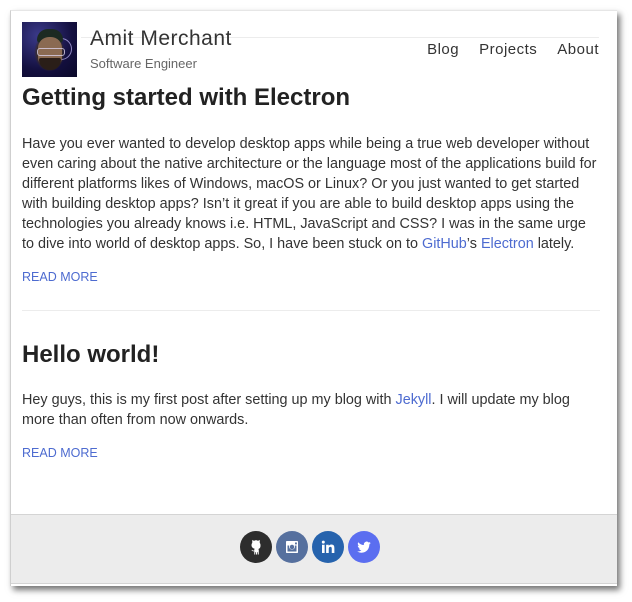 This screenshot has width=632, height=602. I want to click on post-title: Getting started with Electron, so click(311, 99).